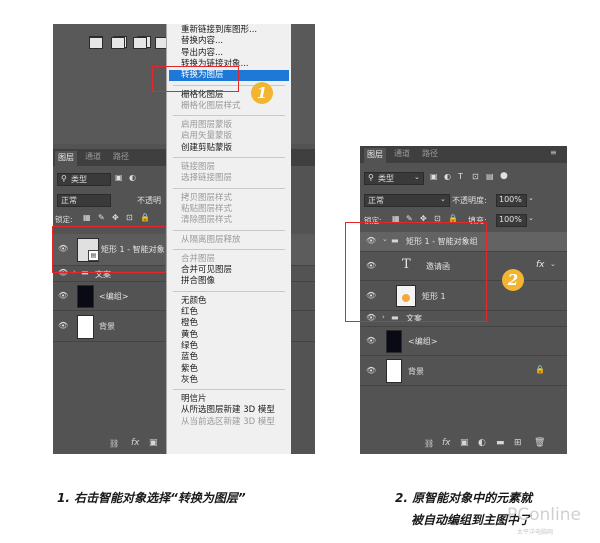 Image resolution: width=600 pixels, height=543 pixels. I want to click on menu-item: 明信片, so click(194, 399).